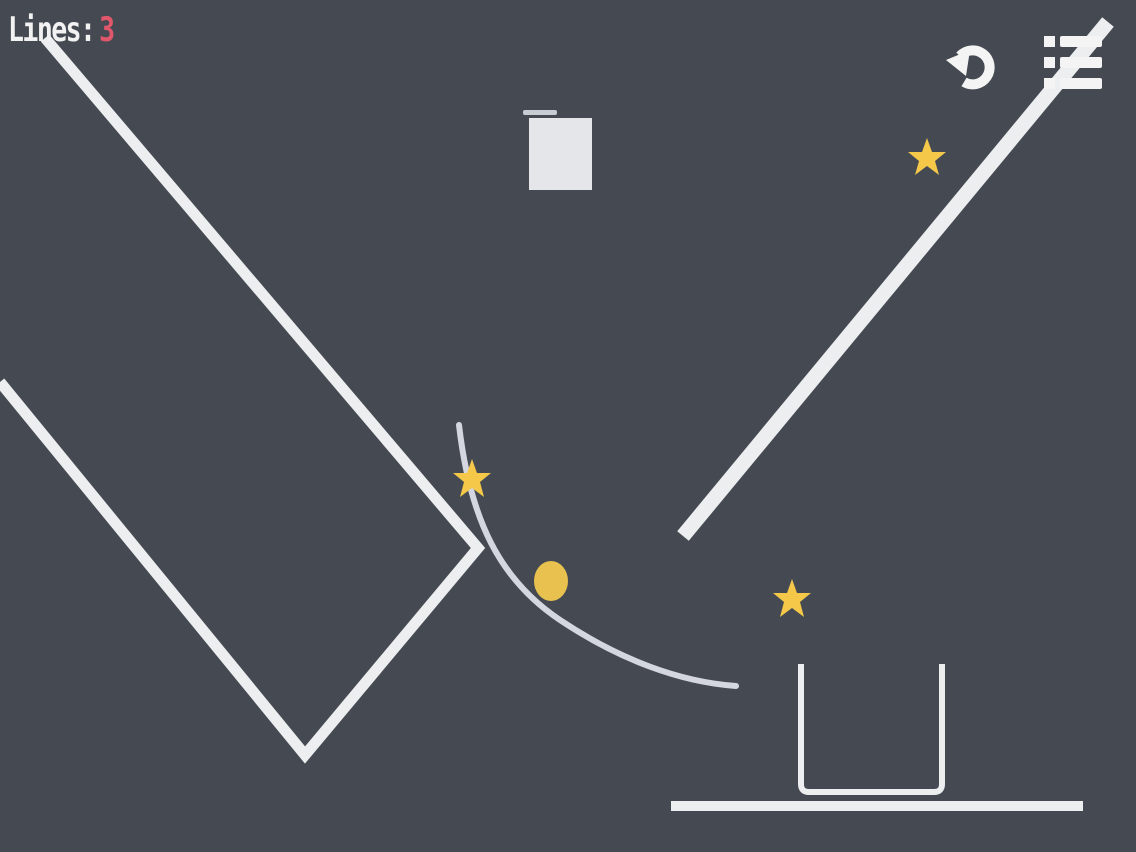 The width and height of the screenshot is (1136, 852). Describe the element at coordinates (107, 30) in the screenshot. I see `lines-count: 3` at that location.